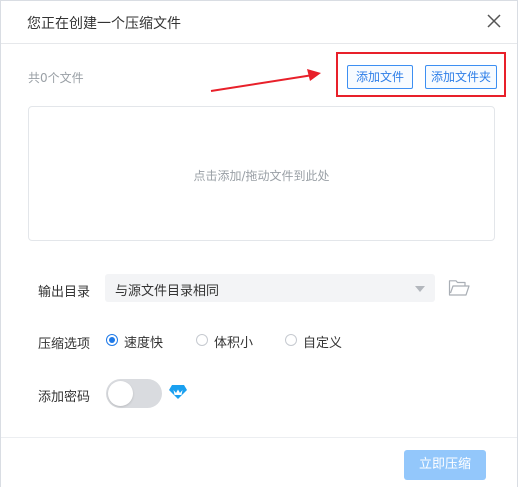 The image size is (518, 487). I want to click on output-dir-value: 与源文件目录相同, so click(167, 291).